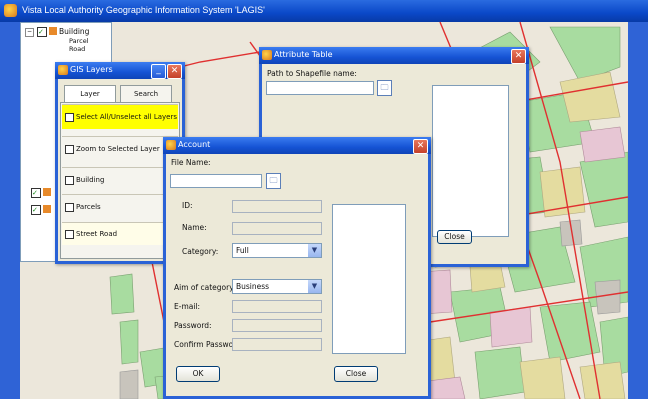 The height and width of the screenshot is (399, 648). Describe the element at coordinates (277, 250) in the screenshot. I see `category-select: Full ▼` at that location.